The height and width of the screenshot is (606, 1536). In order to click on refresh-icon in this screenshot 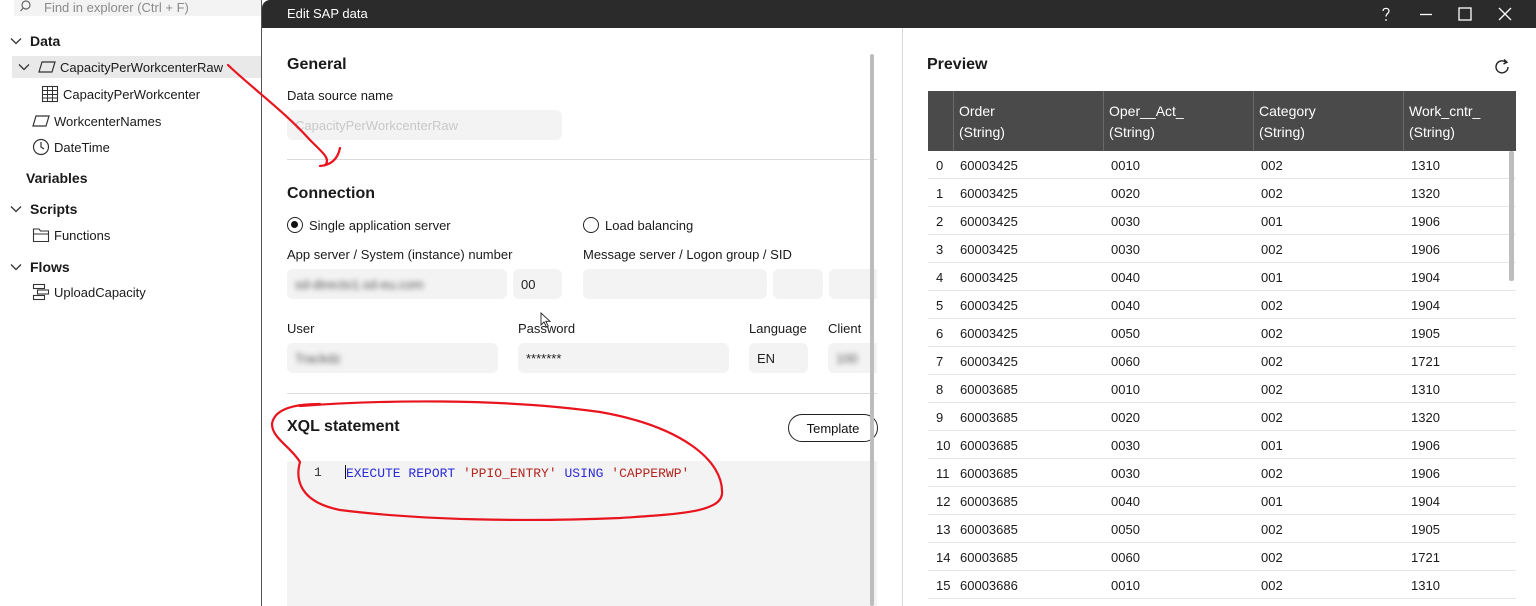, I will do `click(1502, 67)`.